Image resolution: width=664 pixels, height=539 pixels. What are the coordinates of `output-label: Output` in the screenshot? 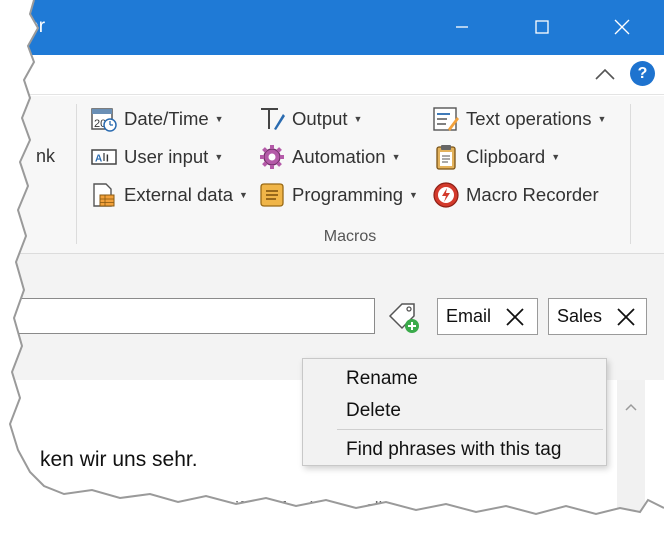 It's located at (320, 118).